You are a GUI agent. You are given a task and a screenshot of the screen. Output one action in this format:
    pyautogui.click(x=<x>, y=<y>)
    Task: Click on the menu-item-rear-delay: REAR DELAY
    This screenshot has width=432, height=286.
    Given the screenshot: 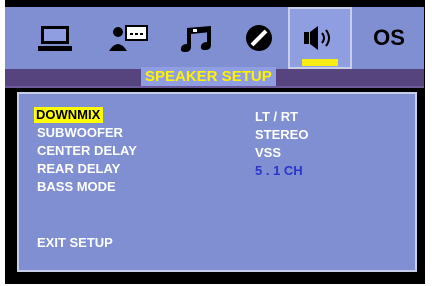 What is the action you would take?
    pyautogui.click(x=78, y=169)
    